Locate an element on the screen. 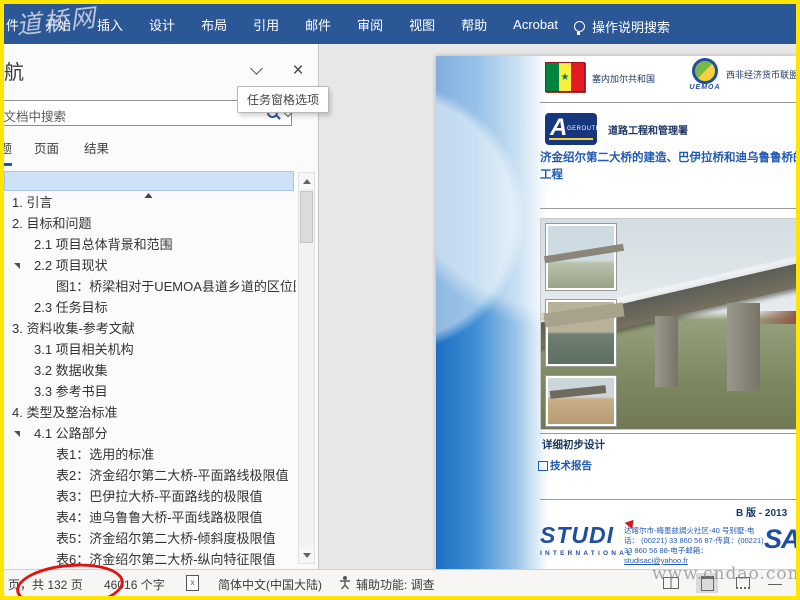  navigation-tabs: 标题 页面 结果 is located at coordinates (154, 152).